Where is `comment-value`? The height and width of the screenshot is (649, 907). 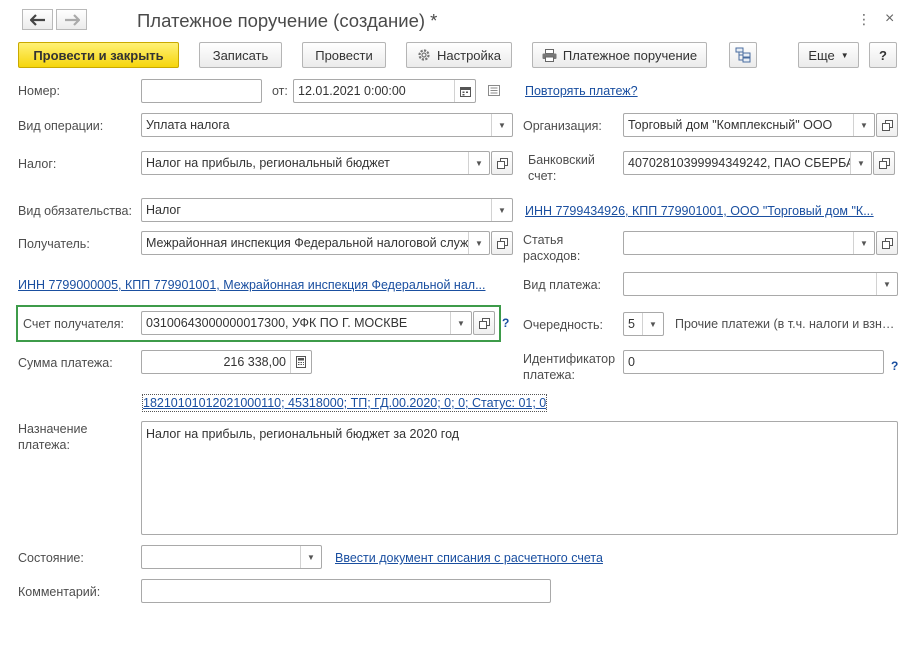
comment-value is located at coordinates (346, 591).